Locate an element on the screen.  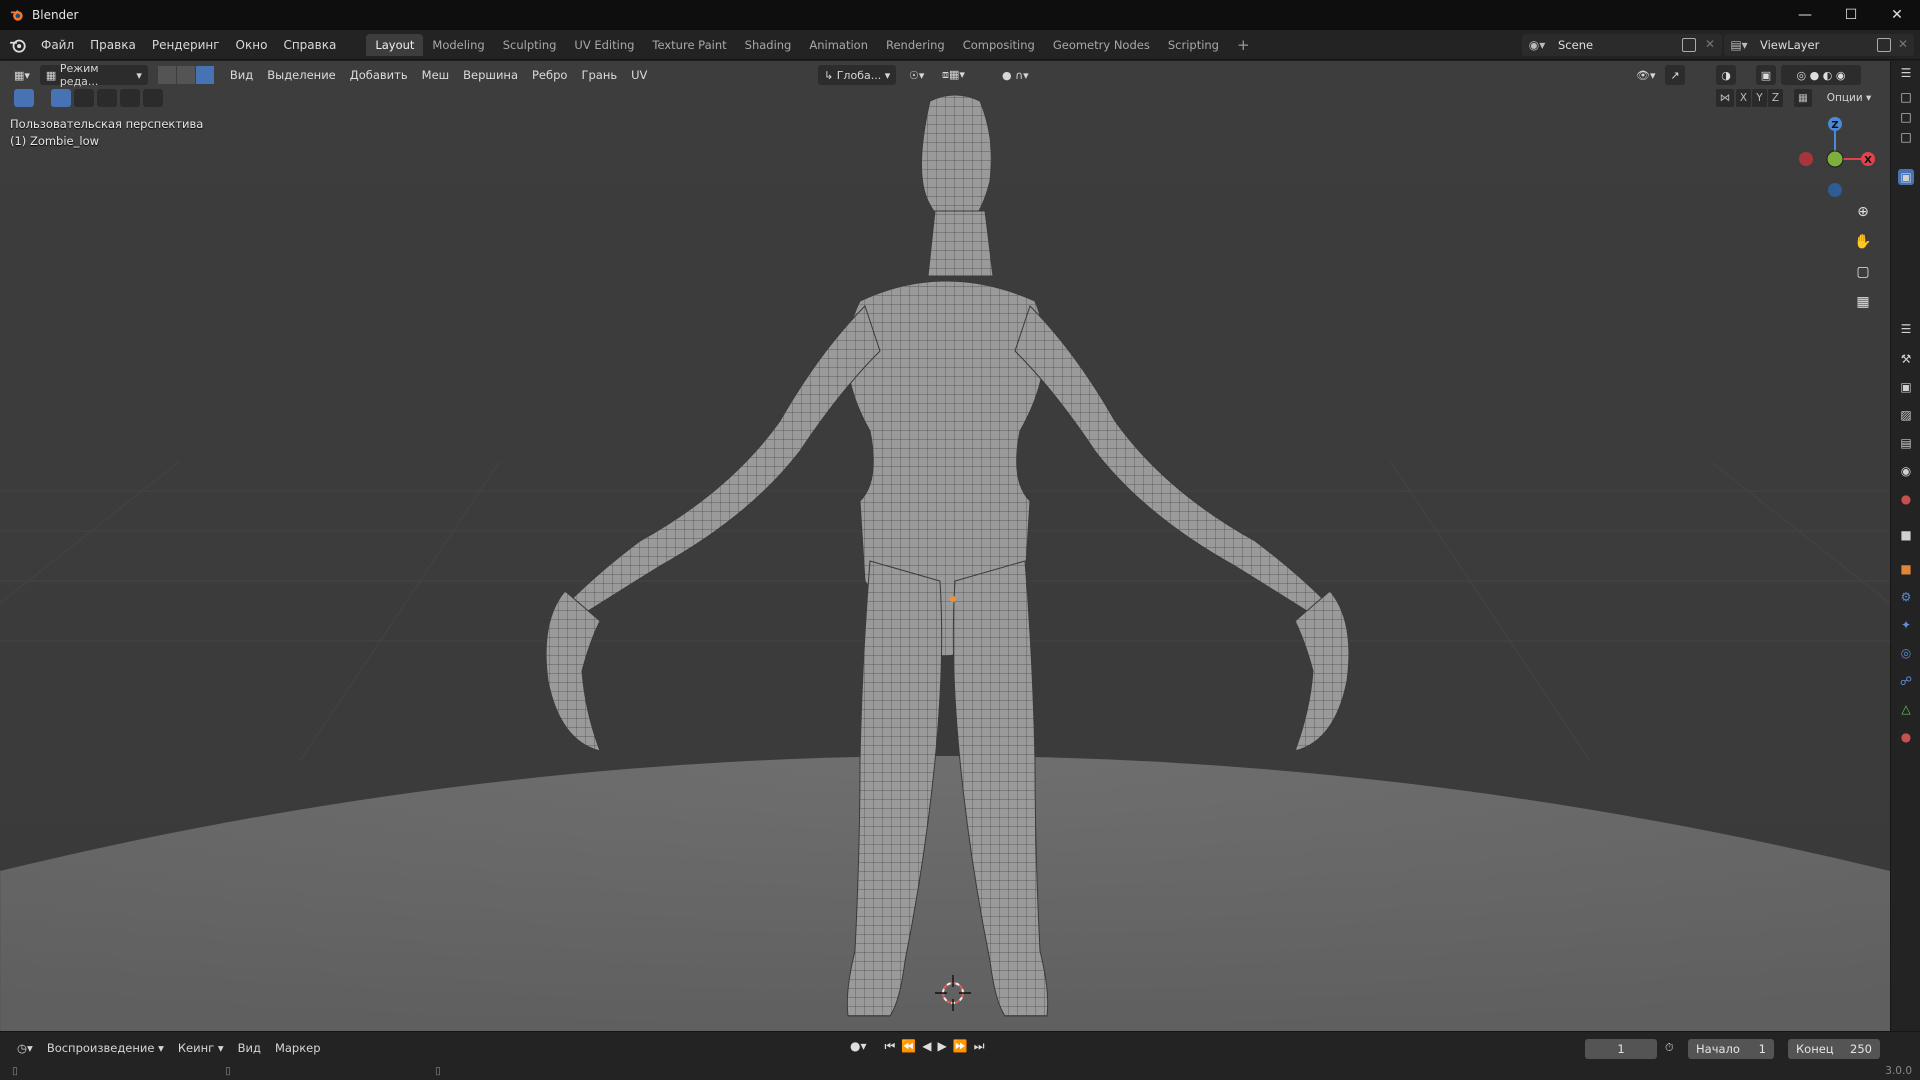
auto-merge-icon: ▦ is located at coordinates (1803, 98).